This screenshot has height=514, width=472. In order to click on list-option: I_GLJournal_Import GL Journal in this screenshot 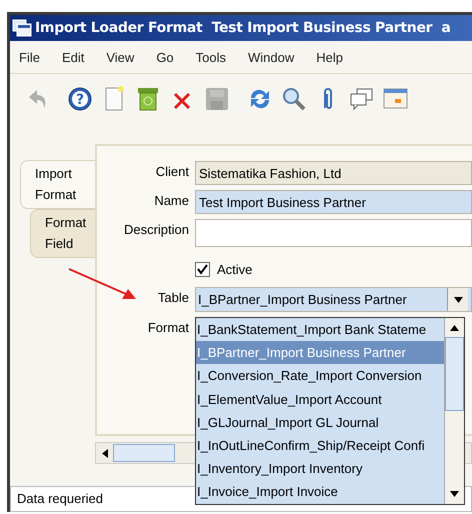, I will do `click(320, 422)`.